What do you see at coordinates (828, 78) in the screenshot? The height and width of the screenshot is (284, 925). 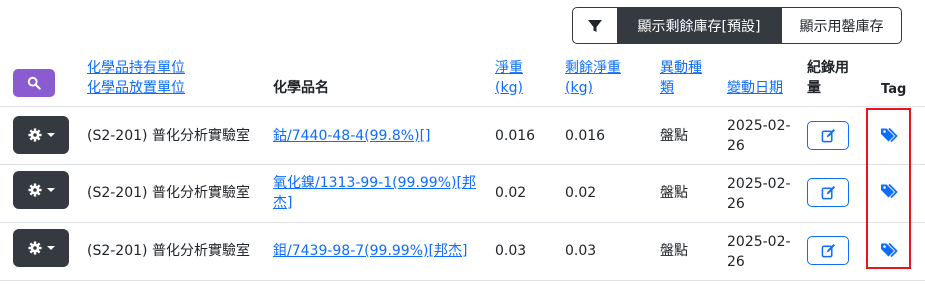 I see `record-usage-header: 紀錄用量` at bounding box center [828, 78].